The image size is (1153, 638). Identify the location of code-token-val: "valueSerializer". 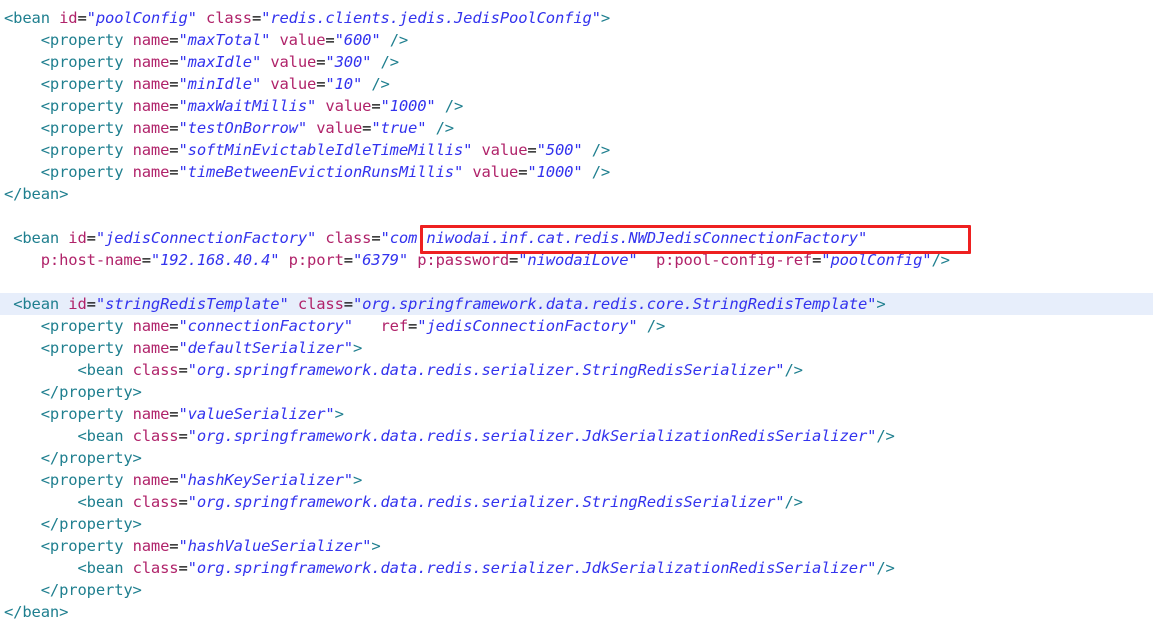
(256, 414).